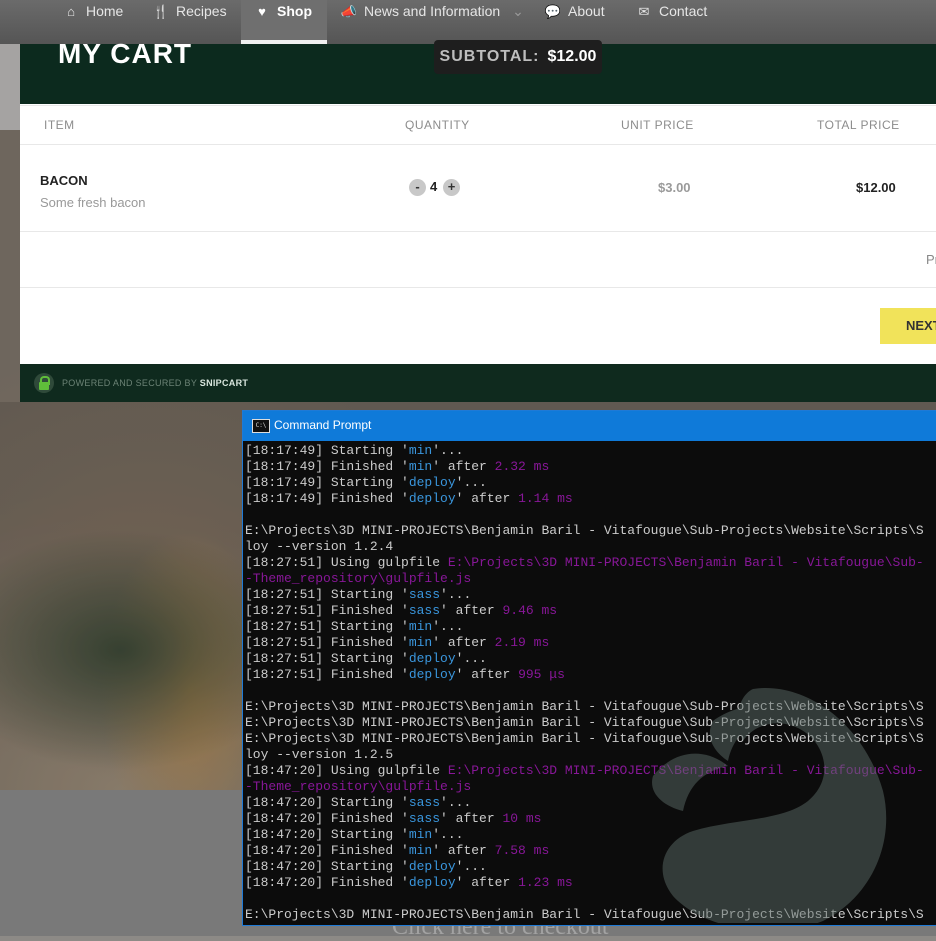 The height and width of the screenshot is (941, 936). Describe the element at coordinates (671, 22) in the screenshot. I see `nav-item-contact: ✉ Contact` at that location.